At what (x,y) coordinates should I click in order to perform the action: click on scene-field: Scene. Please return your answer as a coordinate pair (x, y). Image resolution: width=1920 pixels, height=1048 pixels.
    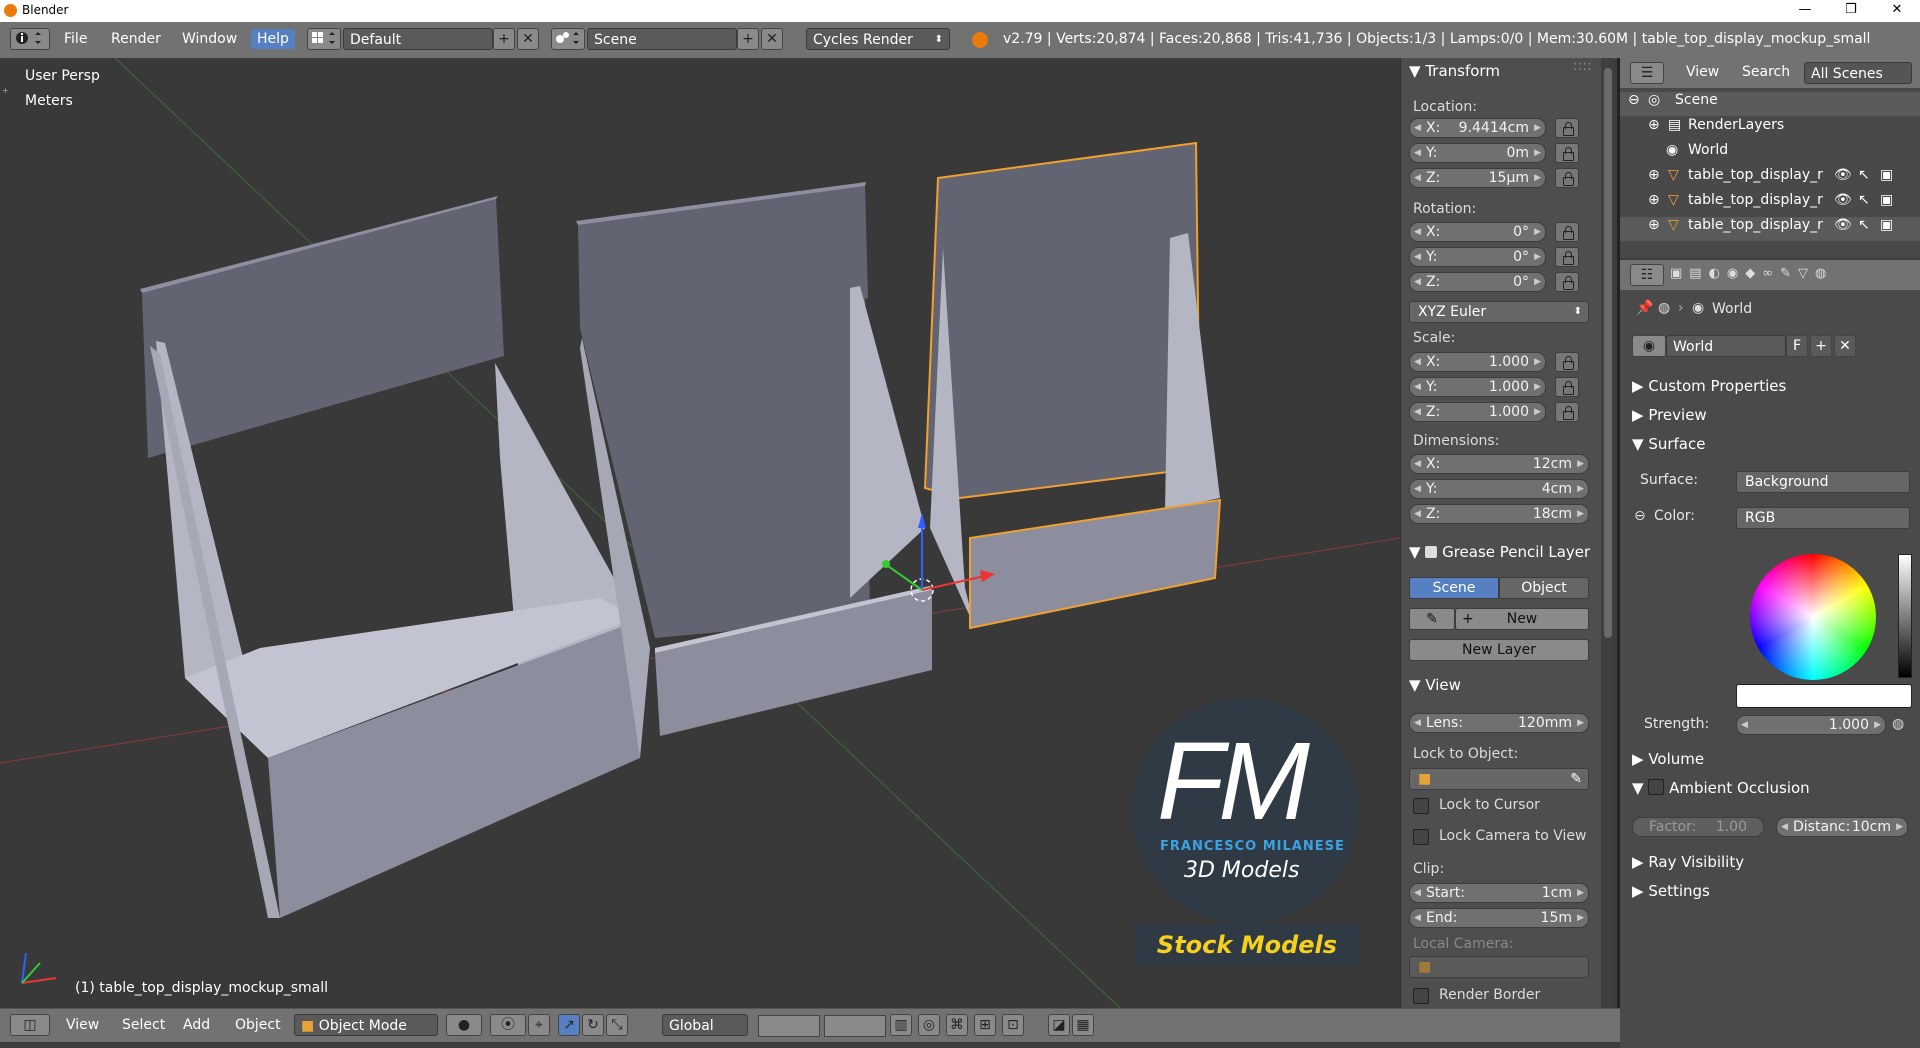
    Looking at the image, I should click on (662, 39).